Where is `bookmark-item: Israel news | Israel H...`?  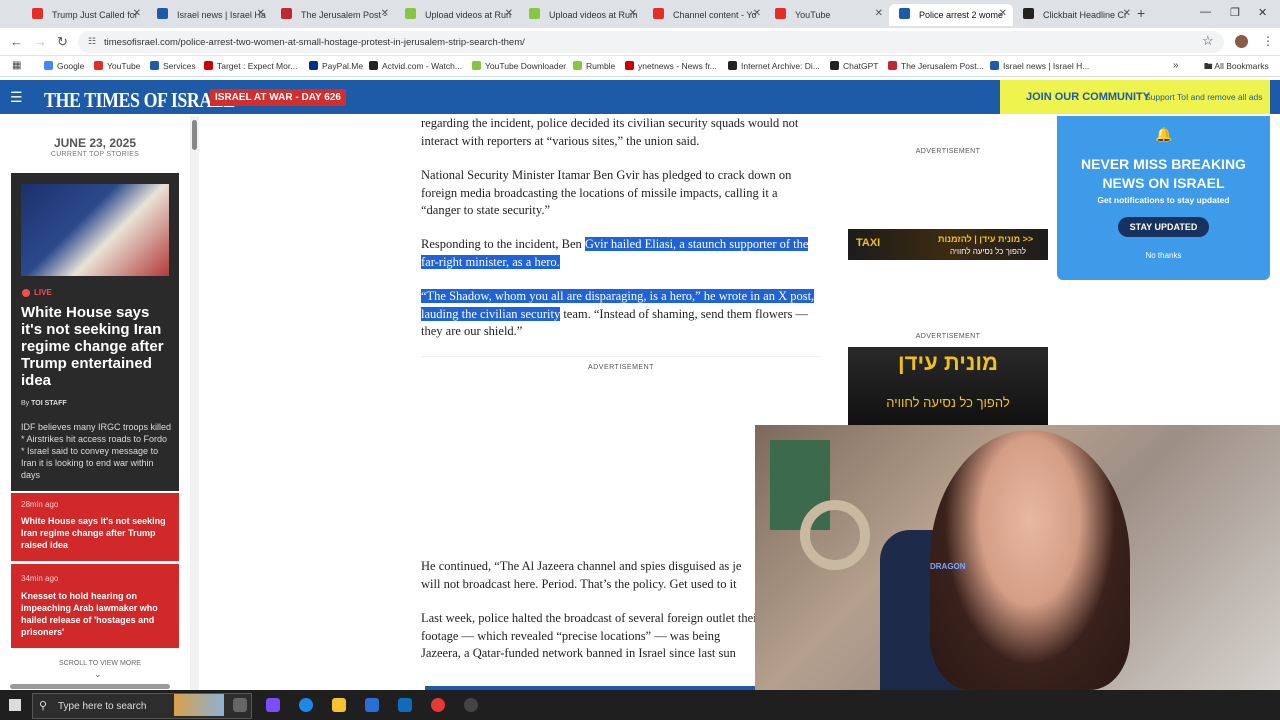
bookmark-item: Israel news | Israel H... is located at coordinates (1039, 66).